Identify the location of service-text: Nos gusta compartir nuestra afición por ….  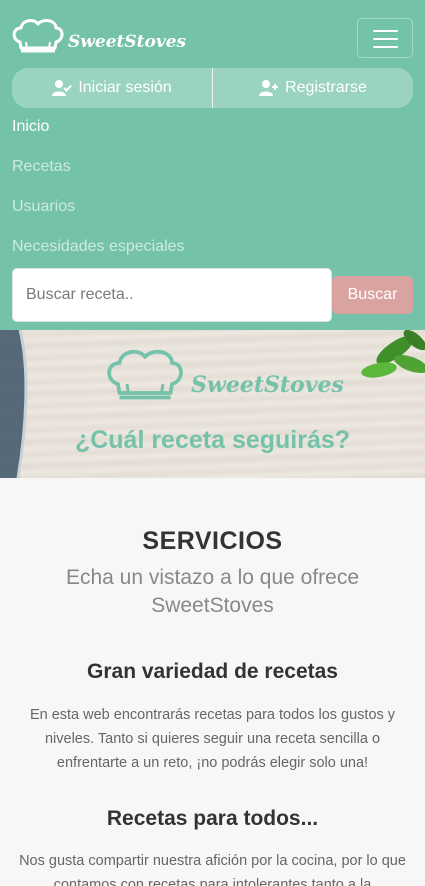
(212, 869).